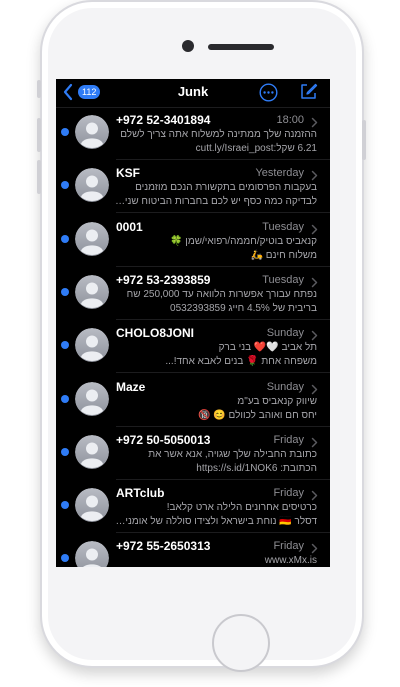 This screenshot has width=400, height=687. Describe the element at coordinates (163, 546) in the screenshot. I see `sender-name: +972 55-2650313` at that location.